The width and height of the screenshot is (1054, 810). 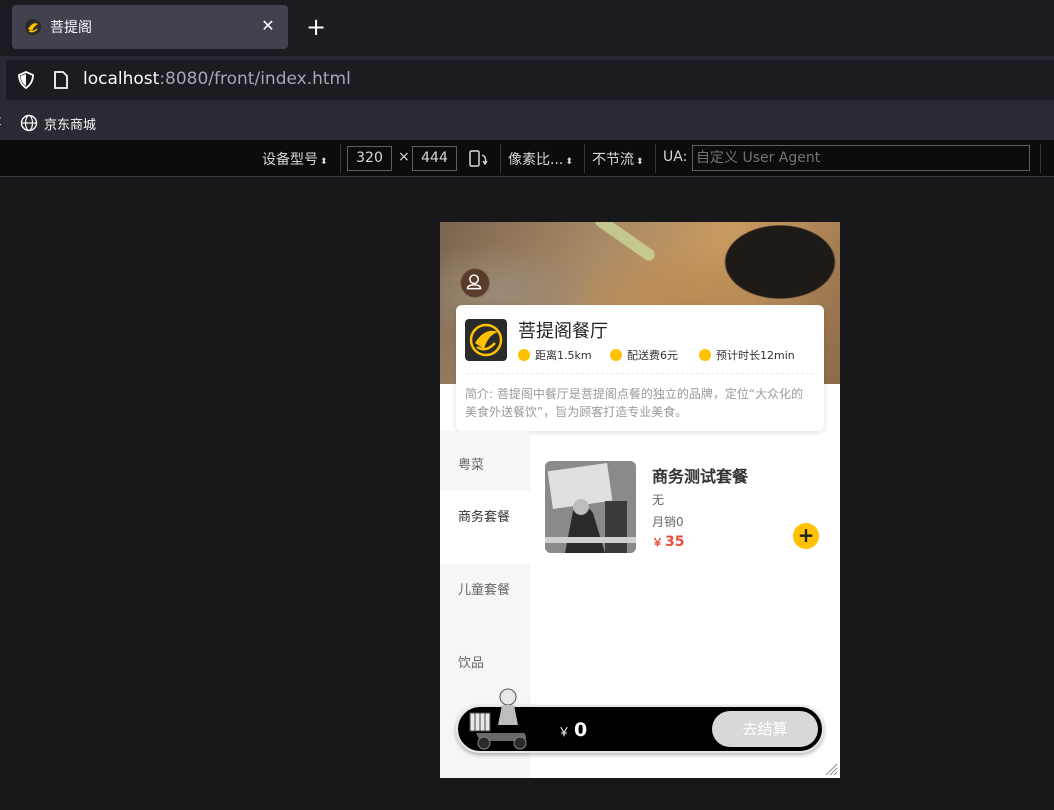 What do you see at coordinates (755, 355) in the screenshot?
I see `eta-text: 预计时长12min` at bounding box center [755, 355].